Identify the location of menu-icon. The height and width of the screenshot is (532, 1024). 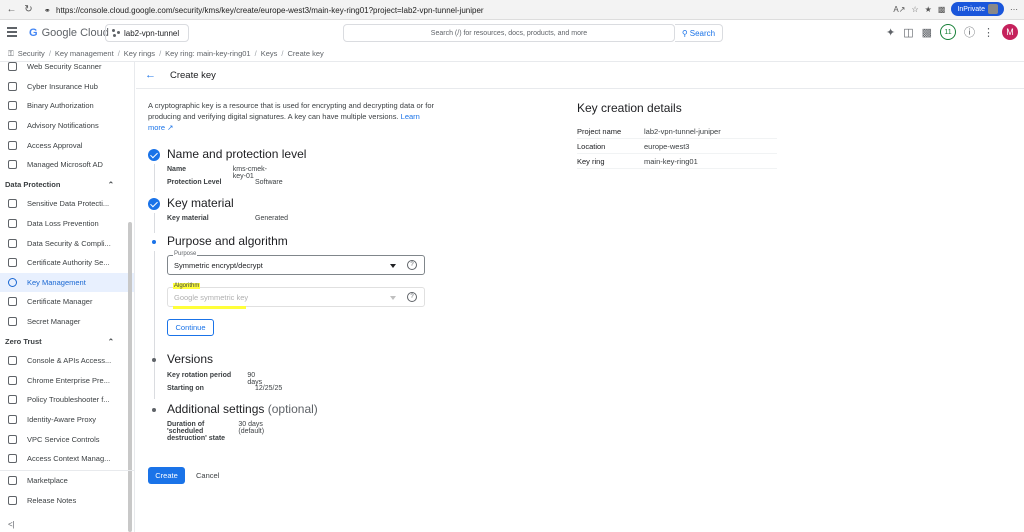
(12, 32).